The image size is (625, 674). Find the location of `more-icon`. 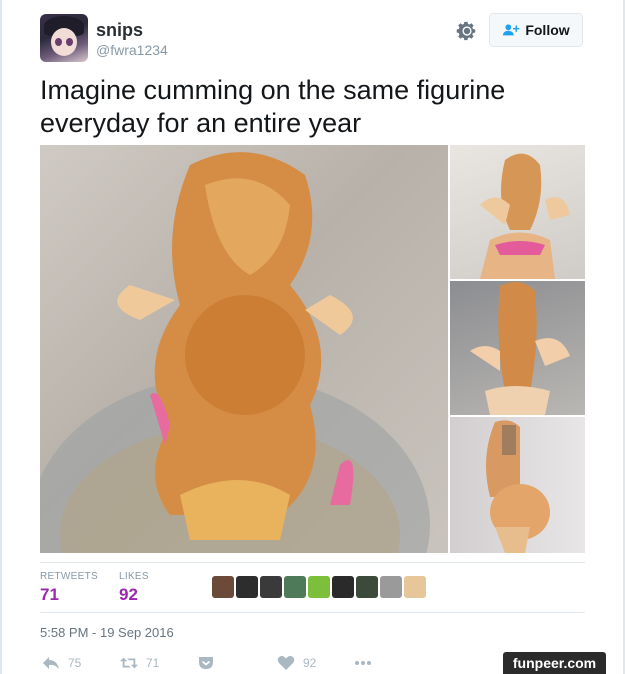

more-icon is located at coordinates (363, 663).